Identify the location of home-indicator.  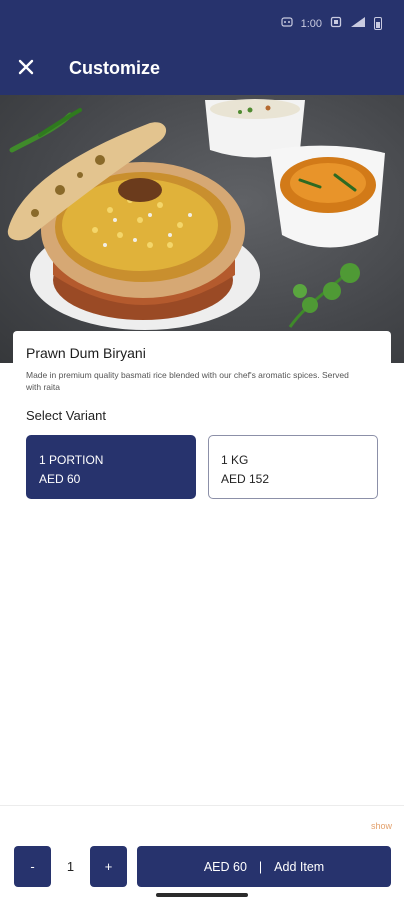
(202, 895).